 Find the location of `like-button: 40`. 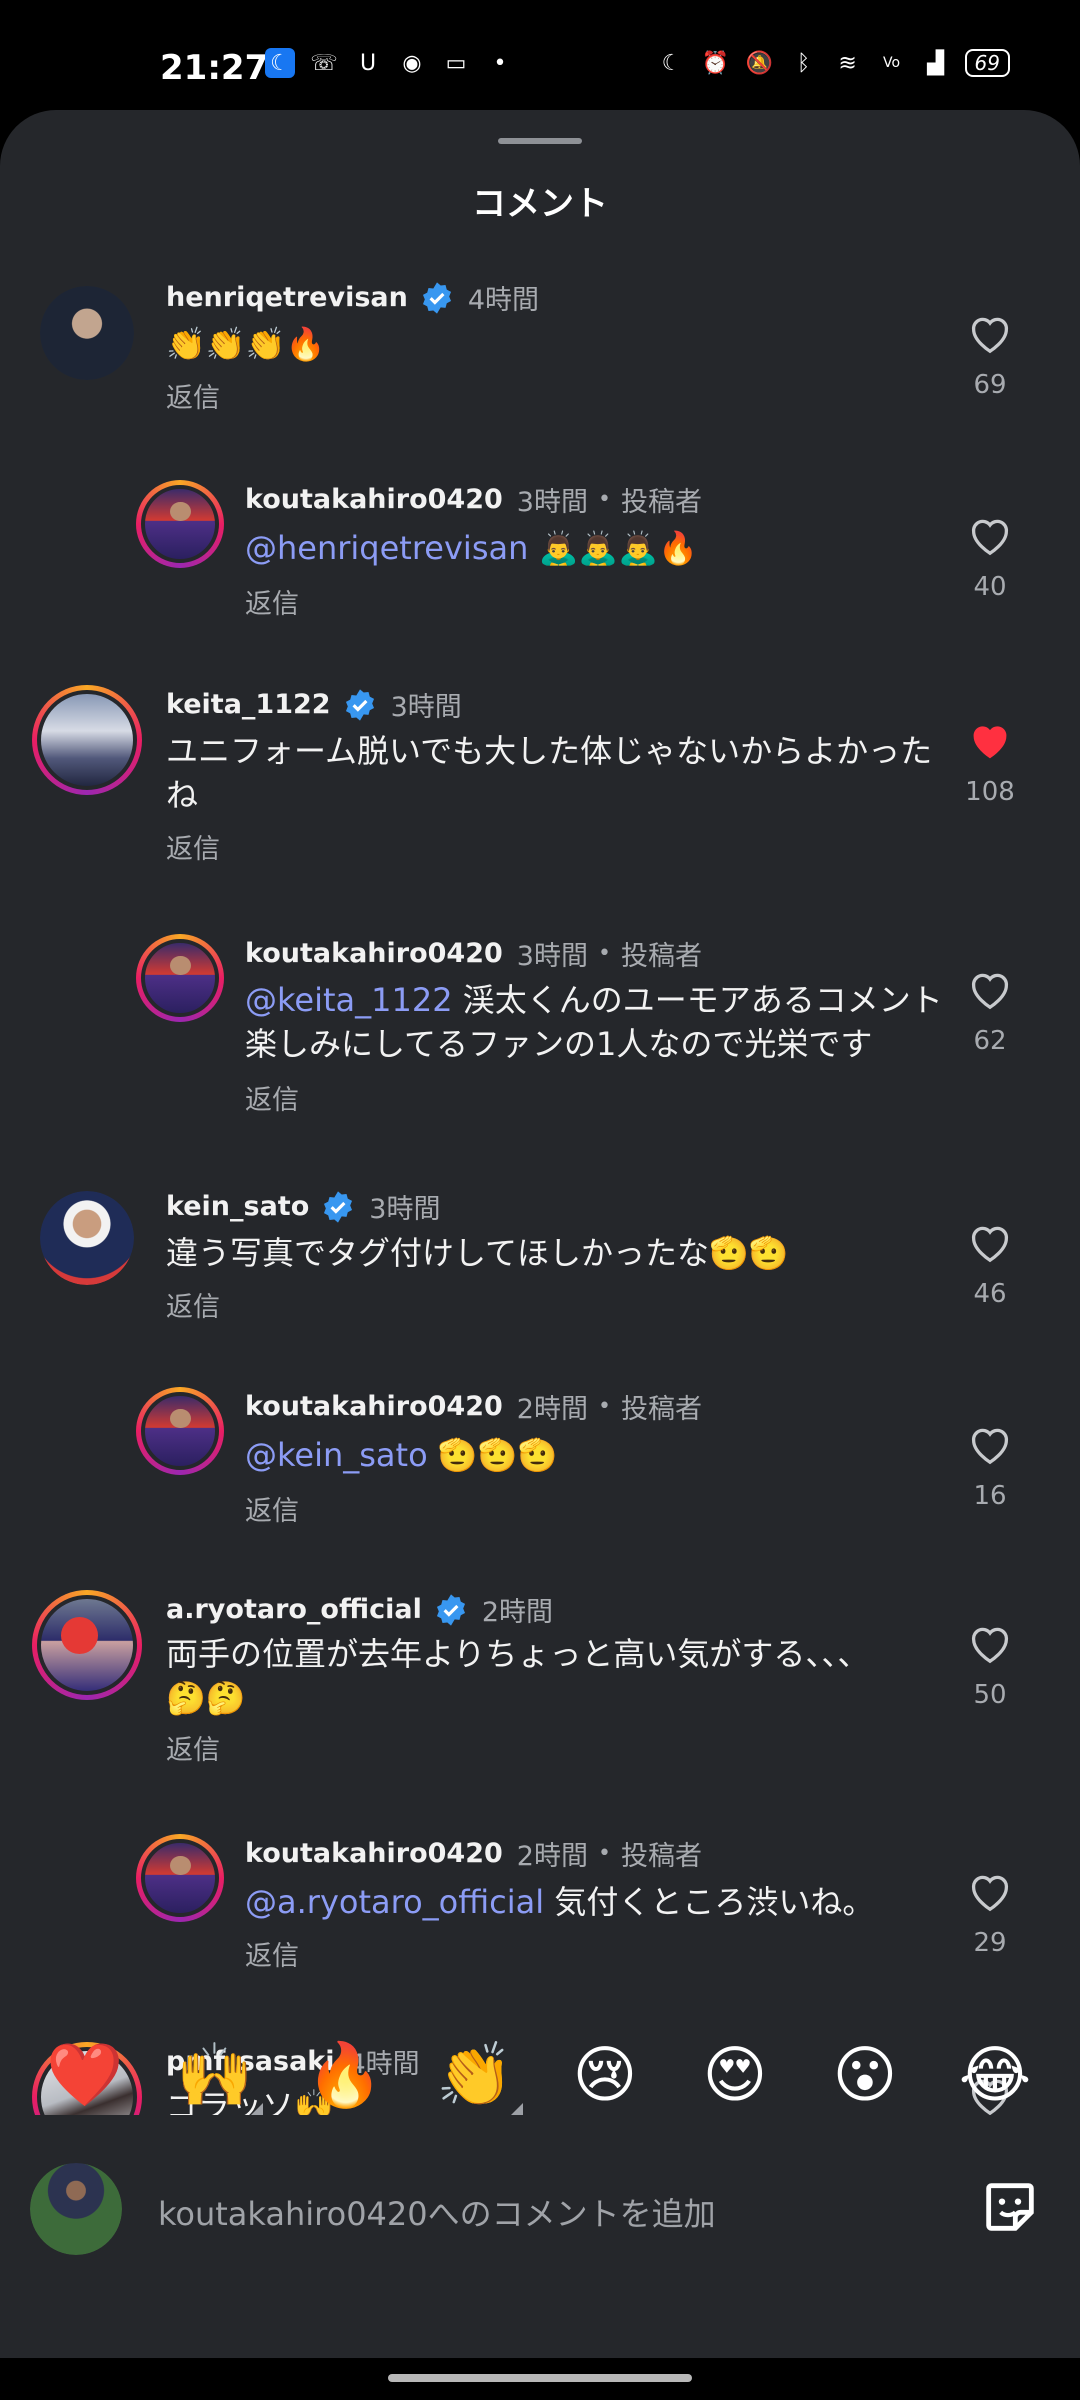

like-button: 40 is located at coordinates (990, 559).